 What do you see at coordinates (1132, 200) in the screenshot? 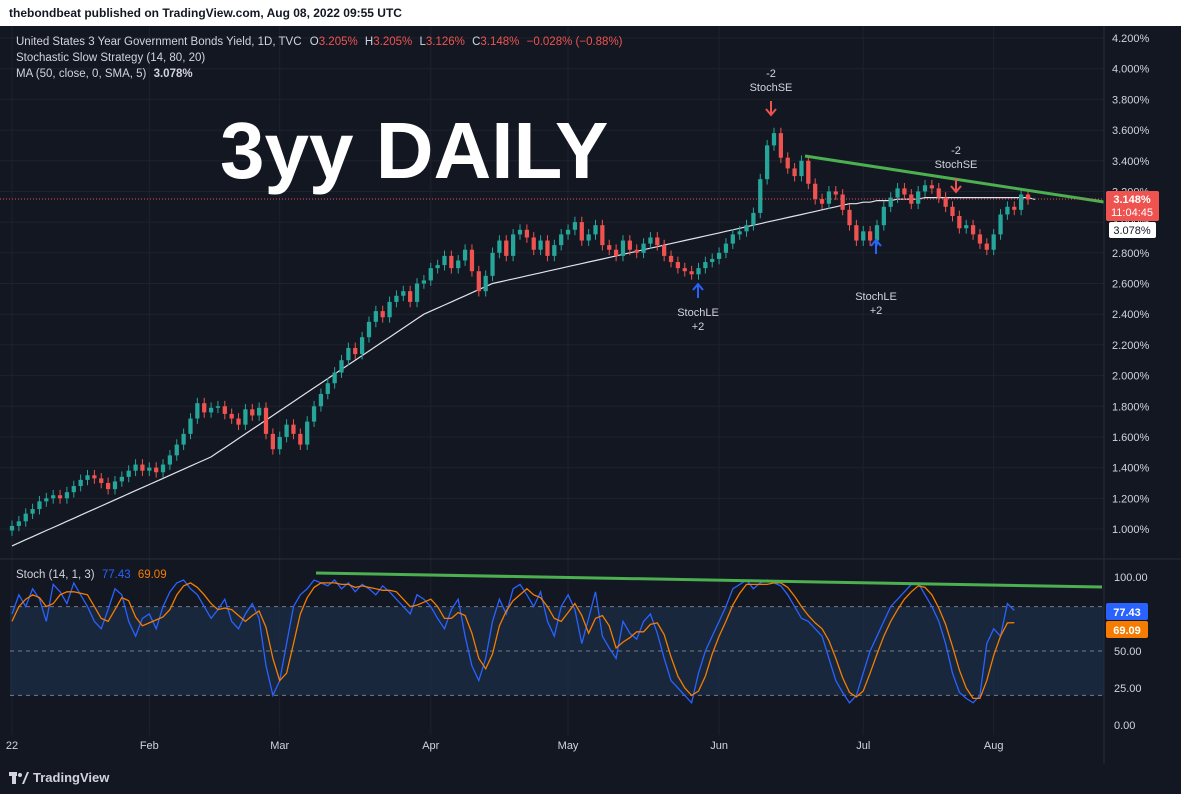
I see `last-price-value: 3.148%` at bounding box center [1132, 200].